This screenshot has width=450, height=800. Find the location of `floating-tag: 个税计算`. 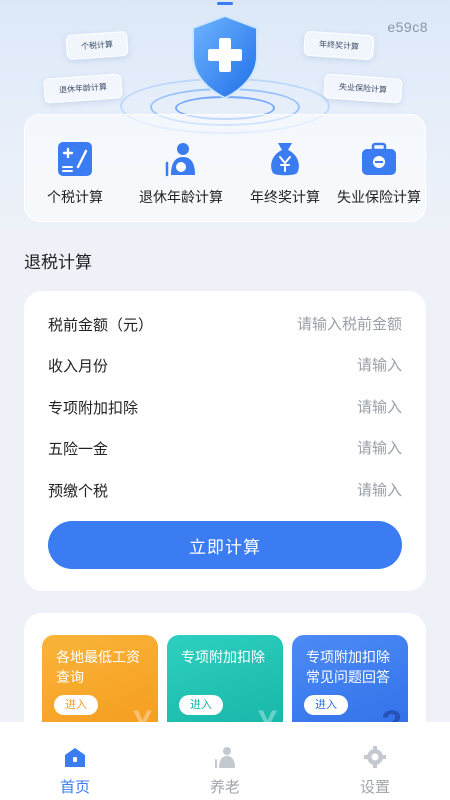

floating-tag: 个税计算 is located at coordinates (97, 45).